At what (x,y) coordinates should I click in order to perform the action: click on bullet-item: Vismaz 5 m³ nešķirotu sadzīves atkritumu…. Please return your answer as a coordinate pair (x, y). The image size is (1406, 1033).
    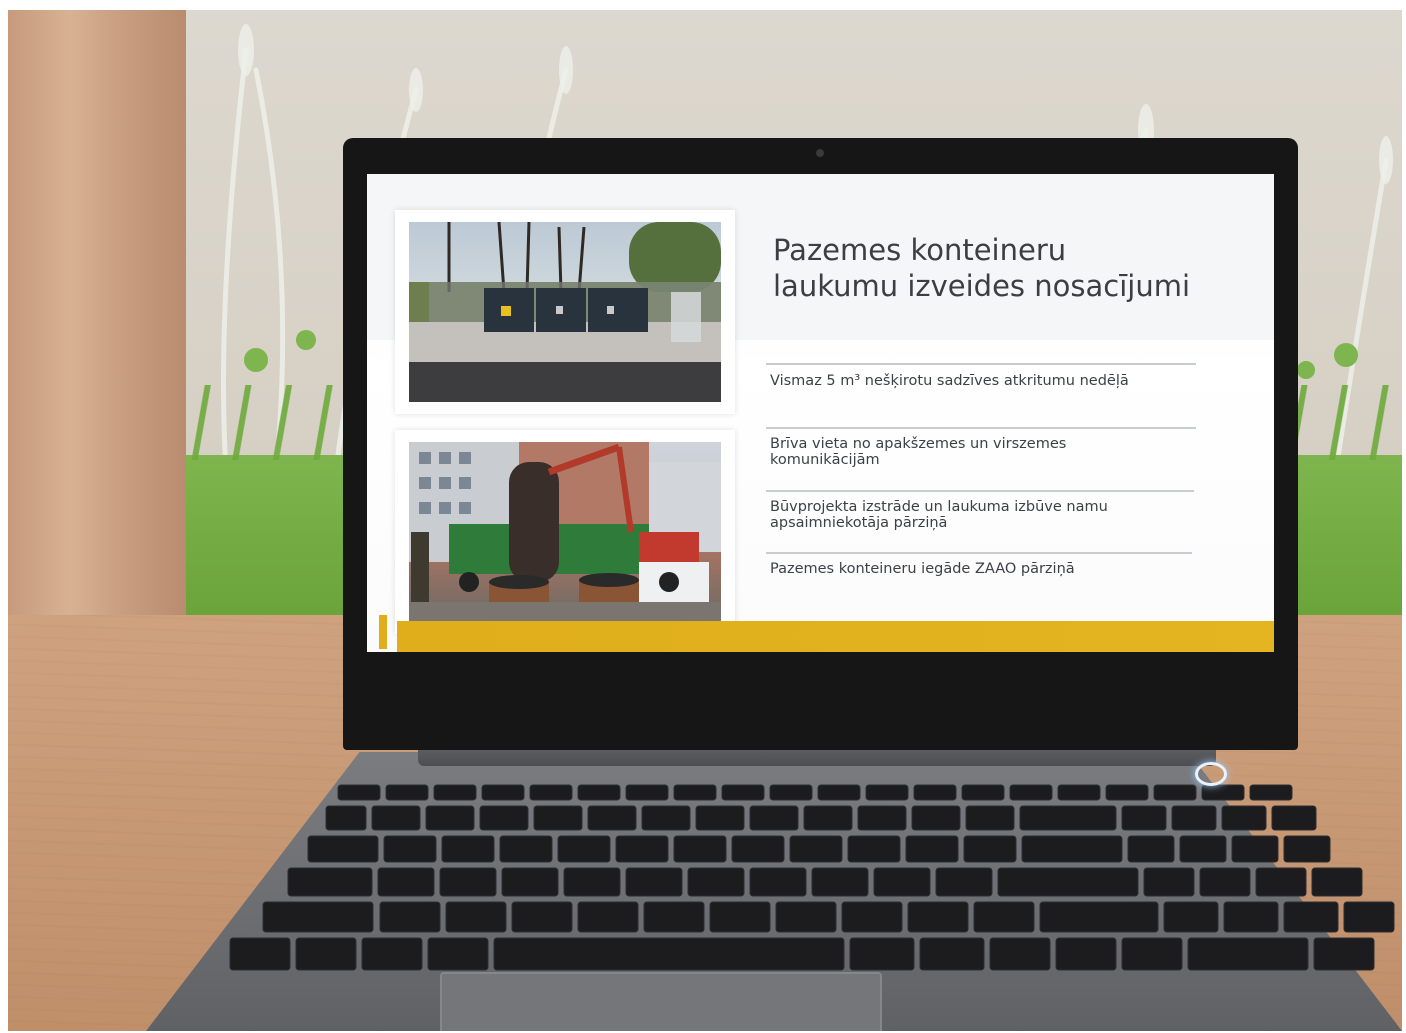
    Looking at the image, I should click on (949, 381).